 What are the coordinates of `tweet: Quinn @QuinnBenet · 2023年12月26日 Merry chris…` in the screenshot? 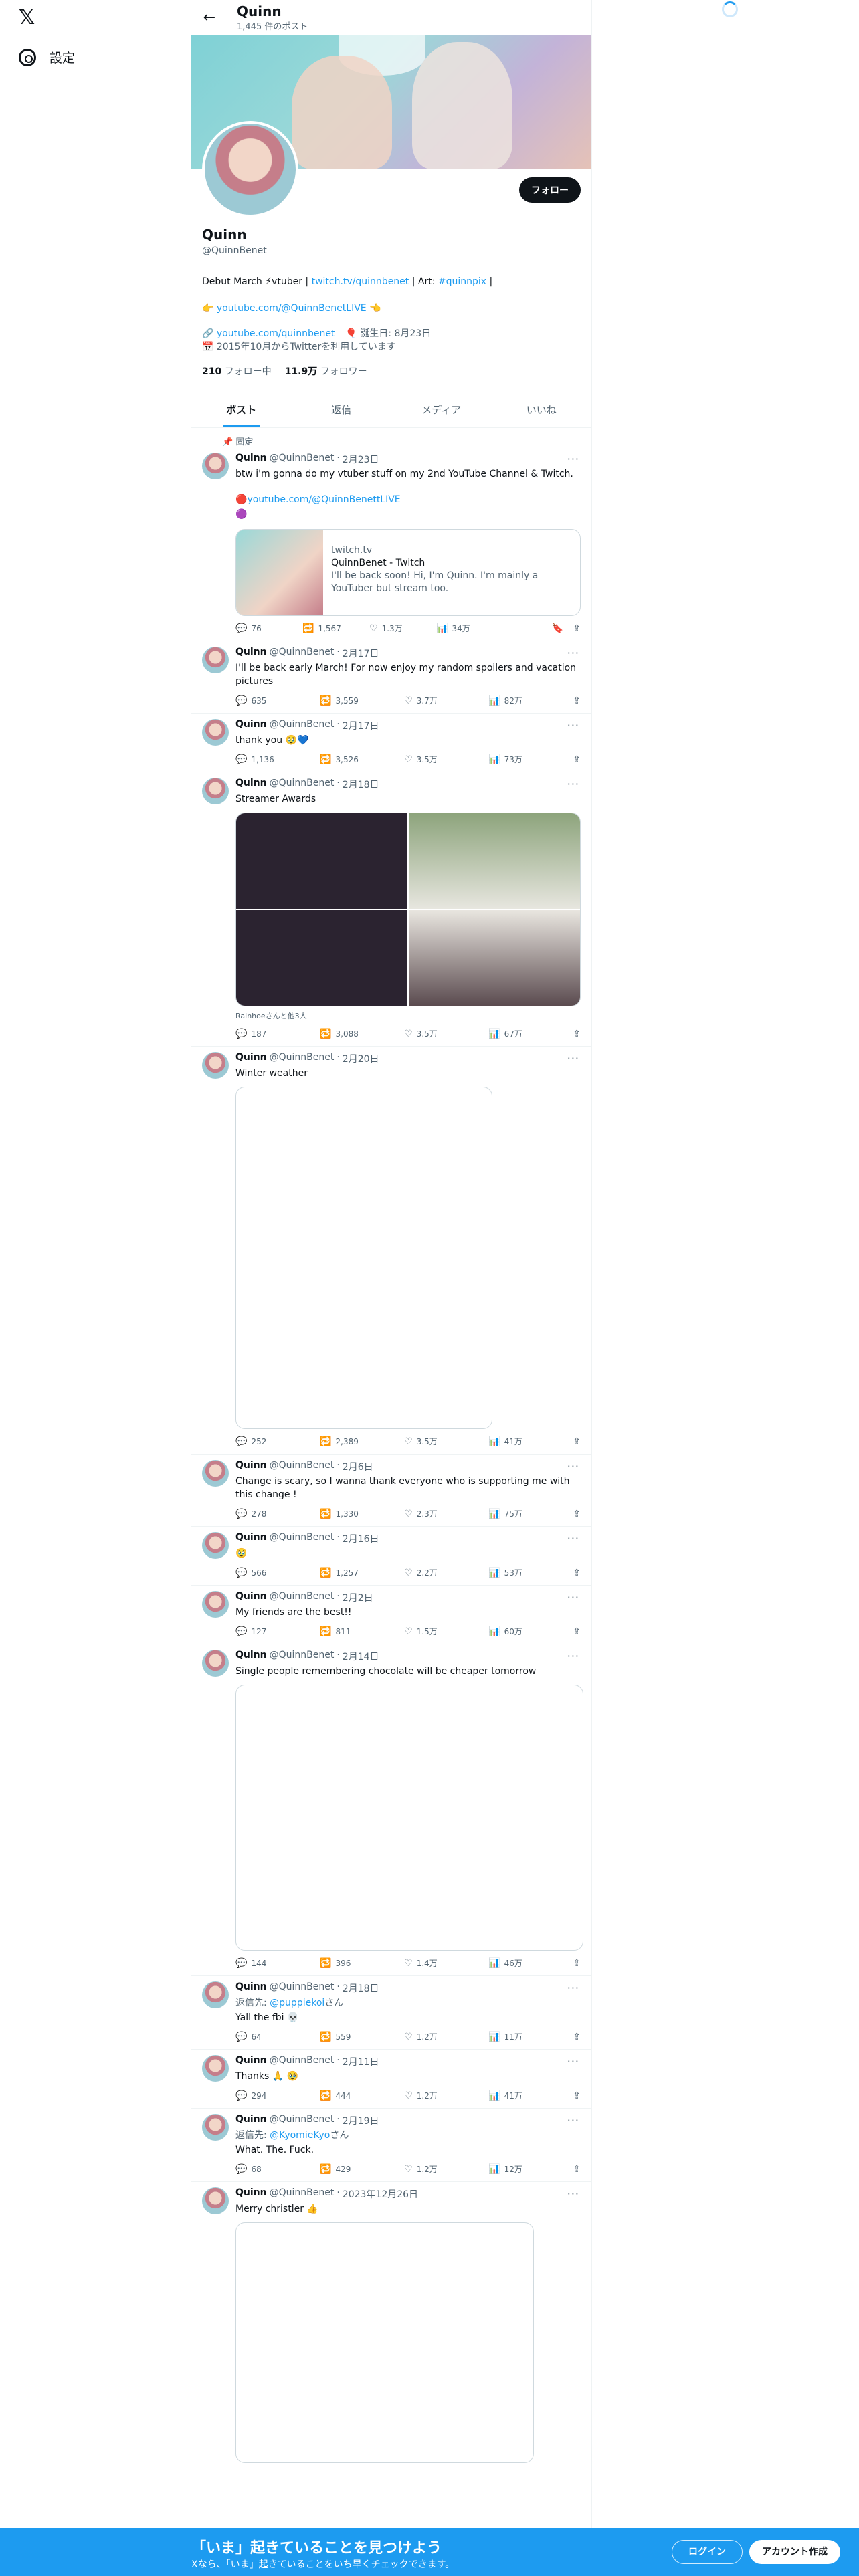 It's located at (391, 2326).